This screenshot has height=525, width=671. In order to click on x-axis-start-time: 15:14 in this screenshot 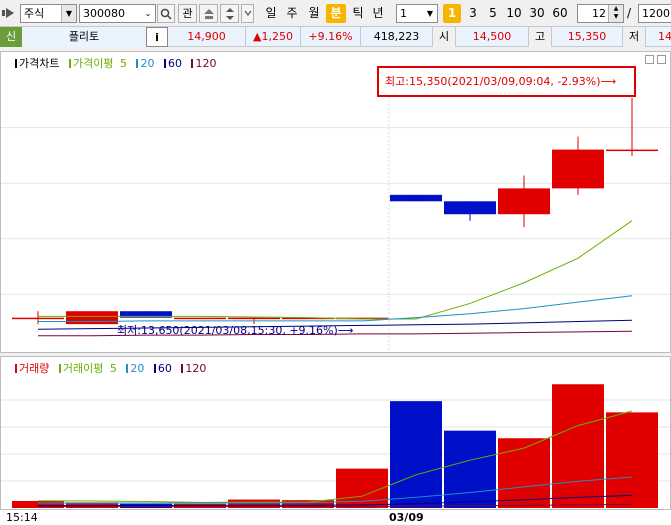, I will do `click(22, 517)`.